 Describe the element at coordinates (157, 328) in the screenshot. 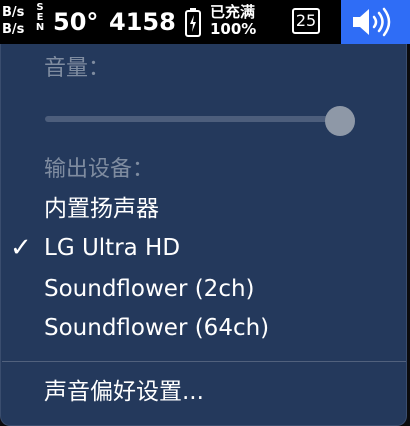

I see `device-label: Soundflower (64ch)` at that location.